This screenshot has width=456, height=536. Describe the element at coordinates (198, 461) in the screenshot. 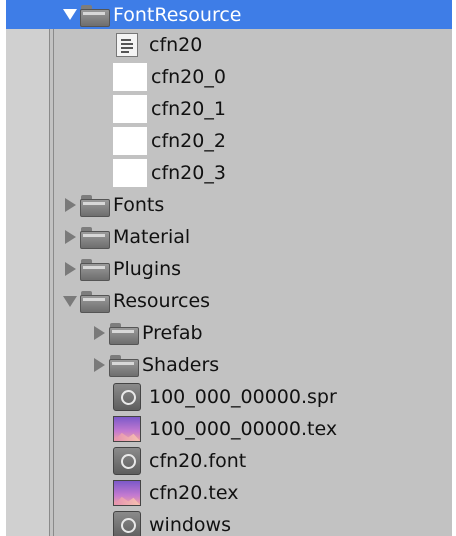

I see `tree-item-label: cfn20.font` at that location.